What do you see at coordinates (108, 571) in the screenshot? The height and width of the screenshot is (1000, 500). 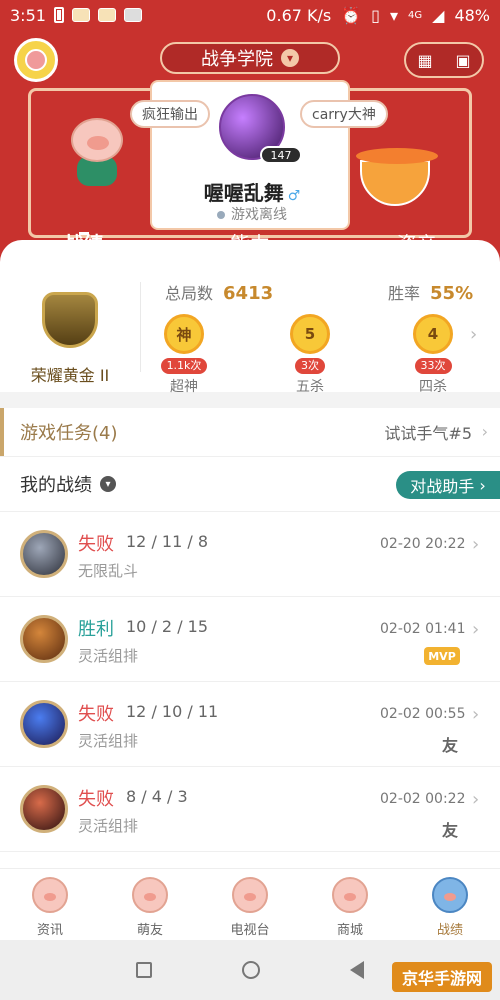 I see `match-mode: 无限乱斗` at bounding box center [108, 571].